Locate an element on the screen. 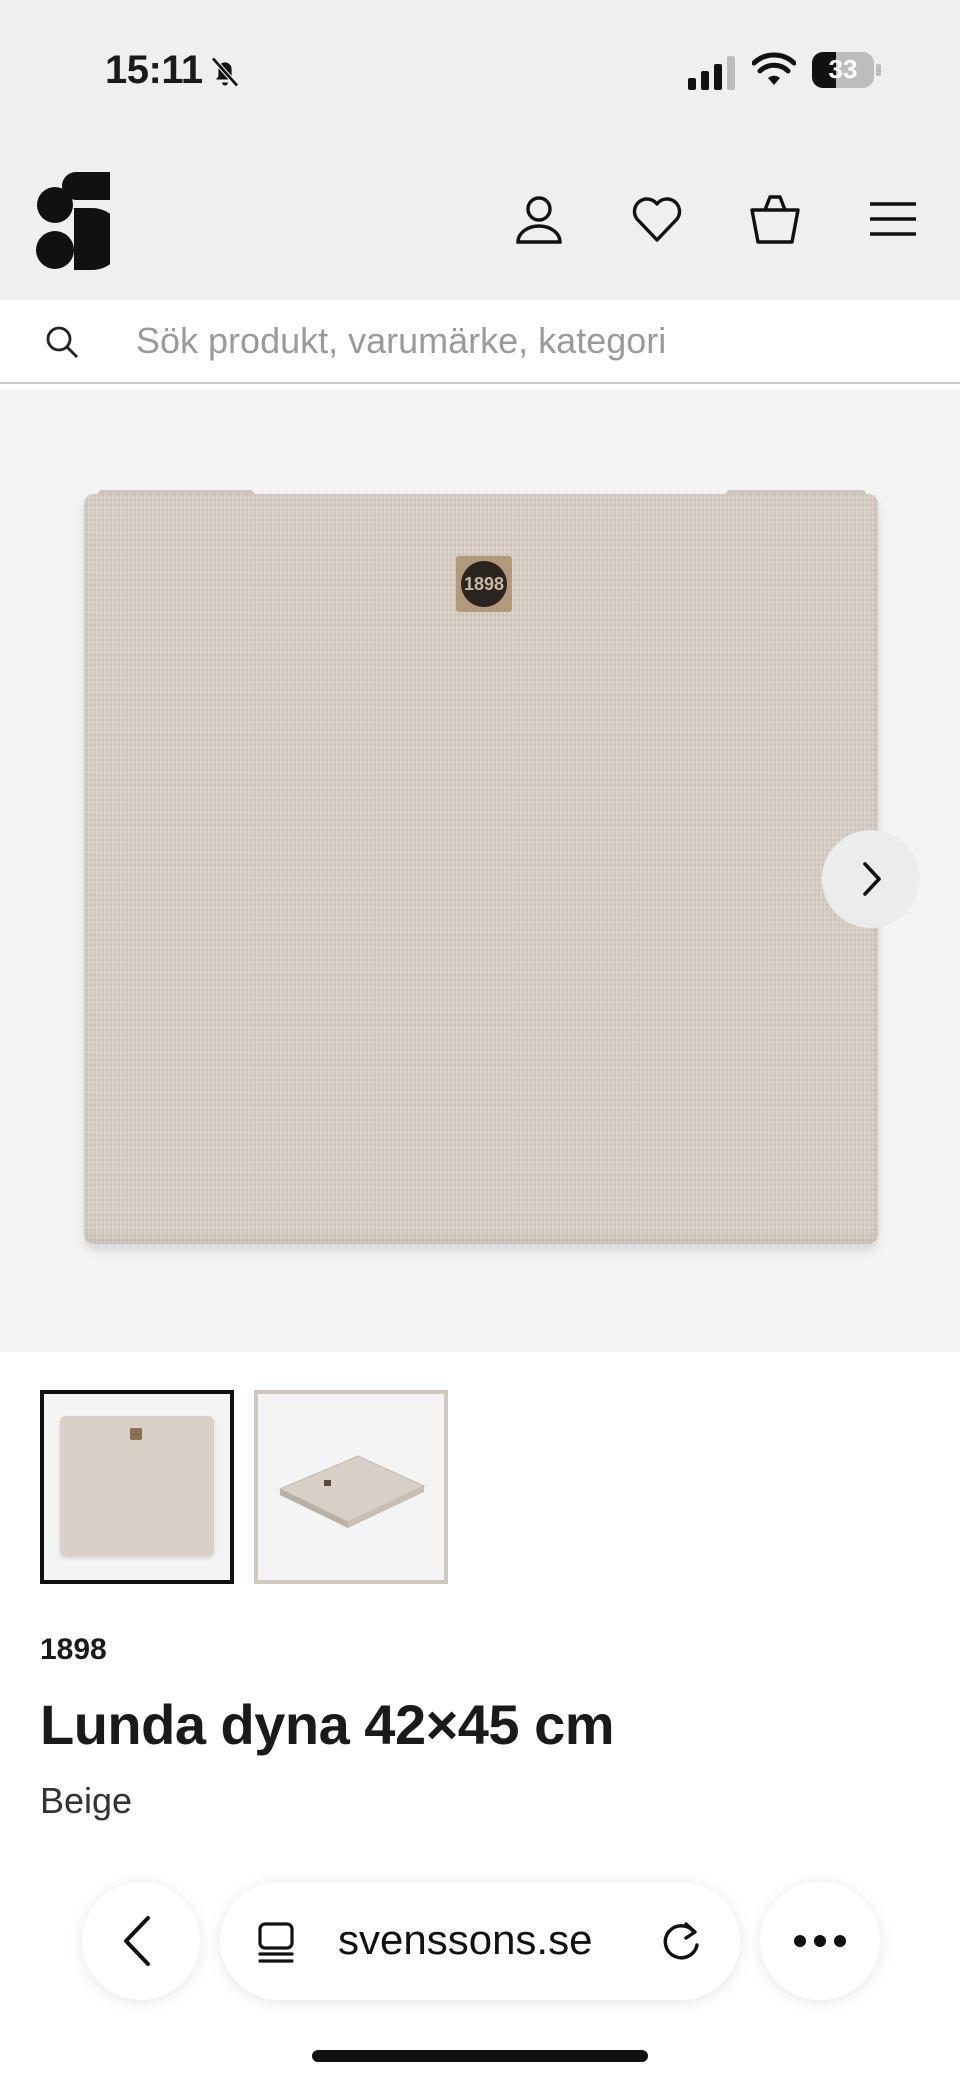  brand-label-patch: 1898 is located at coordinates (484, 584).